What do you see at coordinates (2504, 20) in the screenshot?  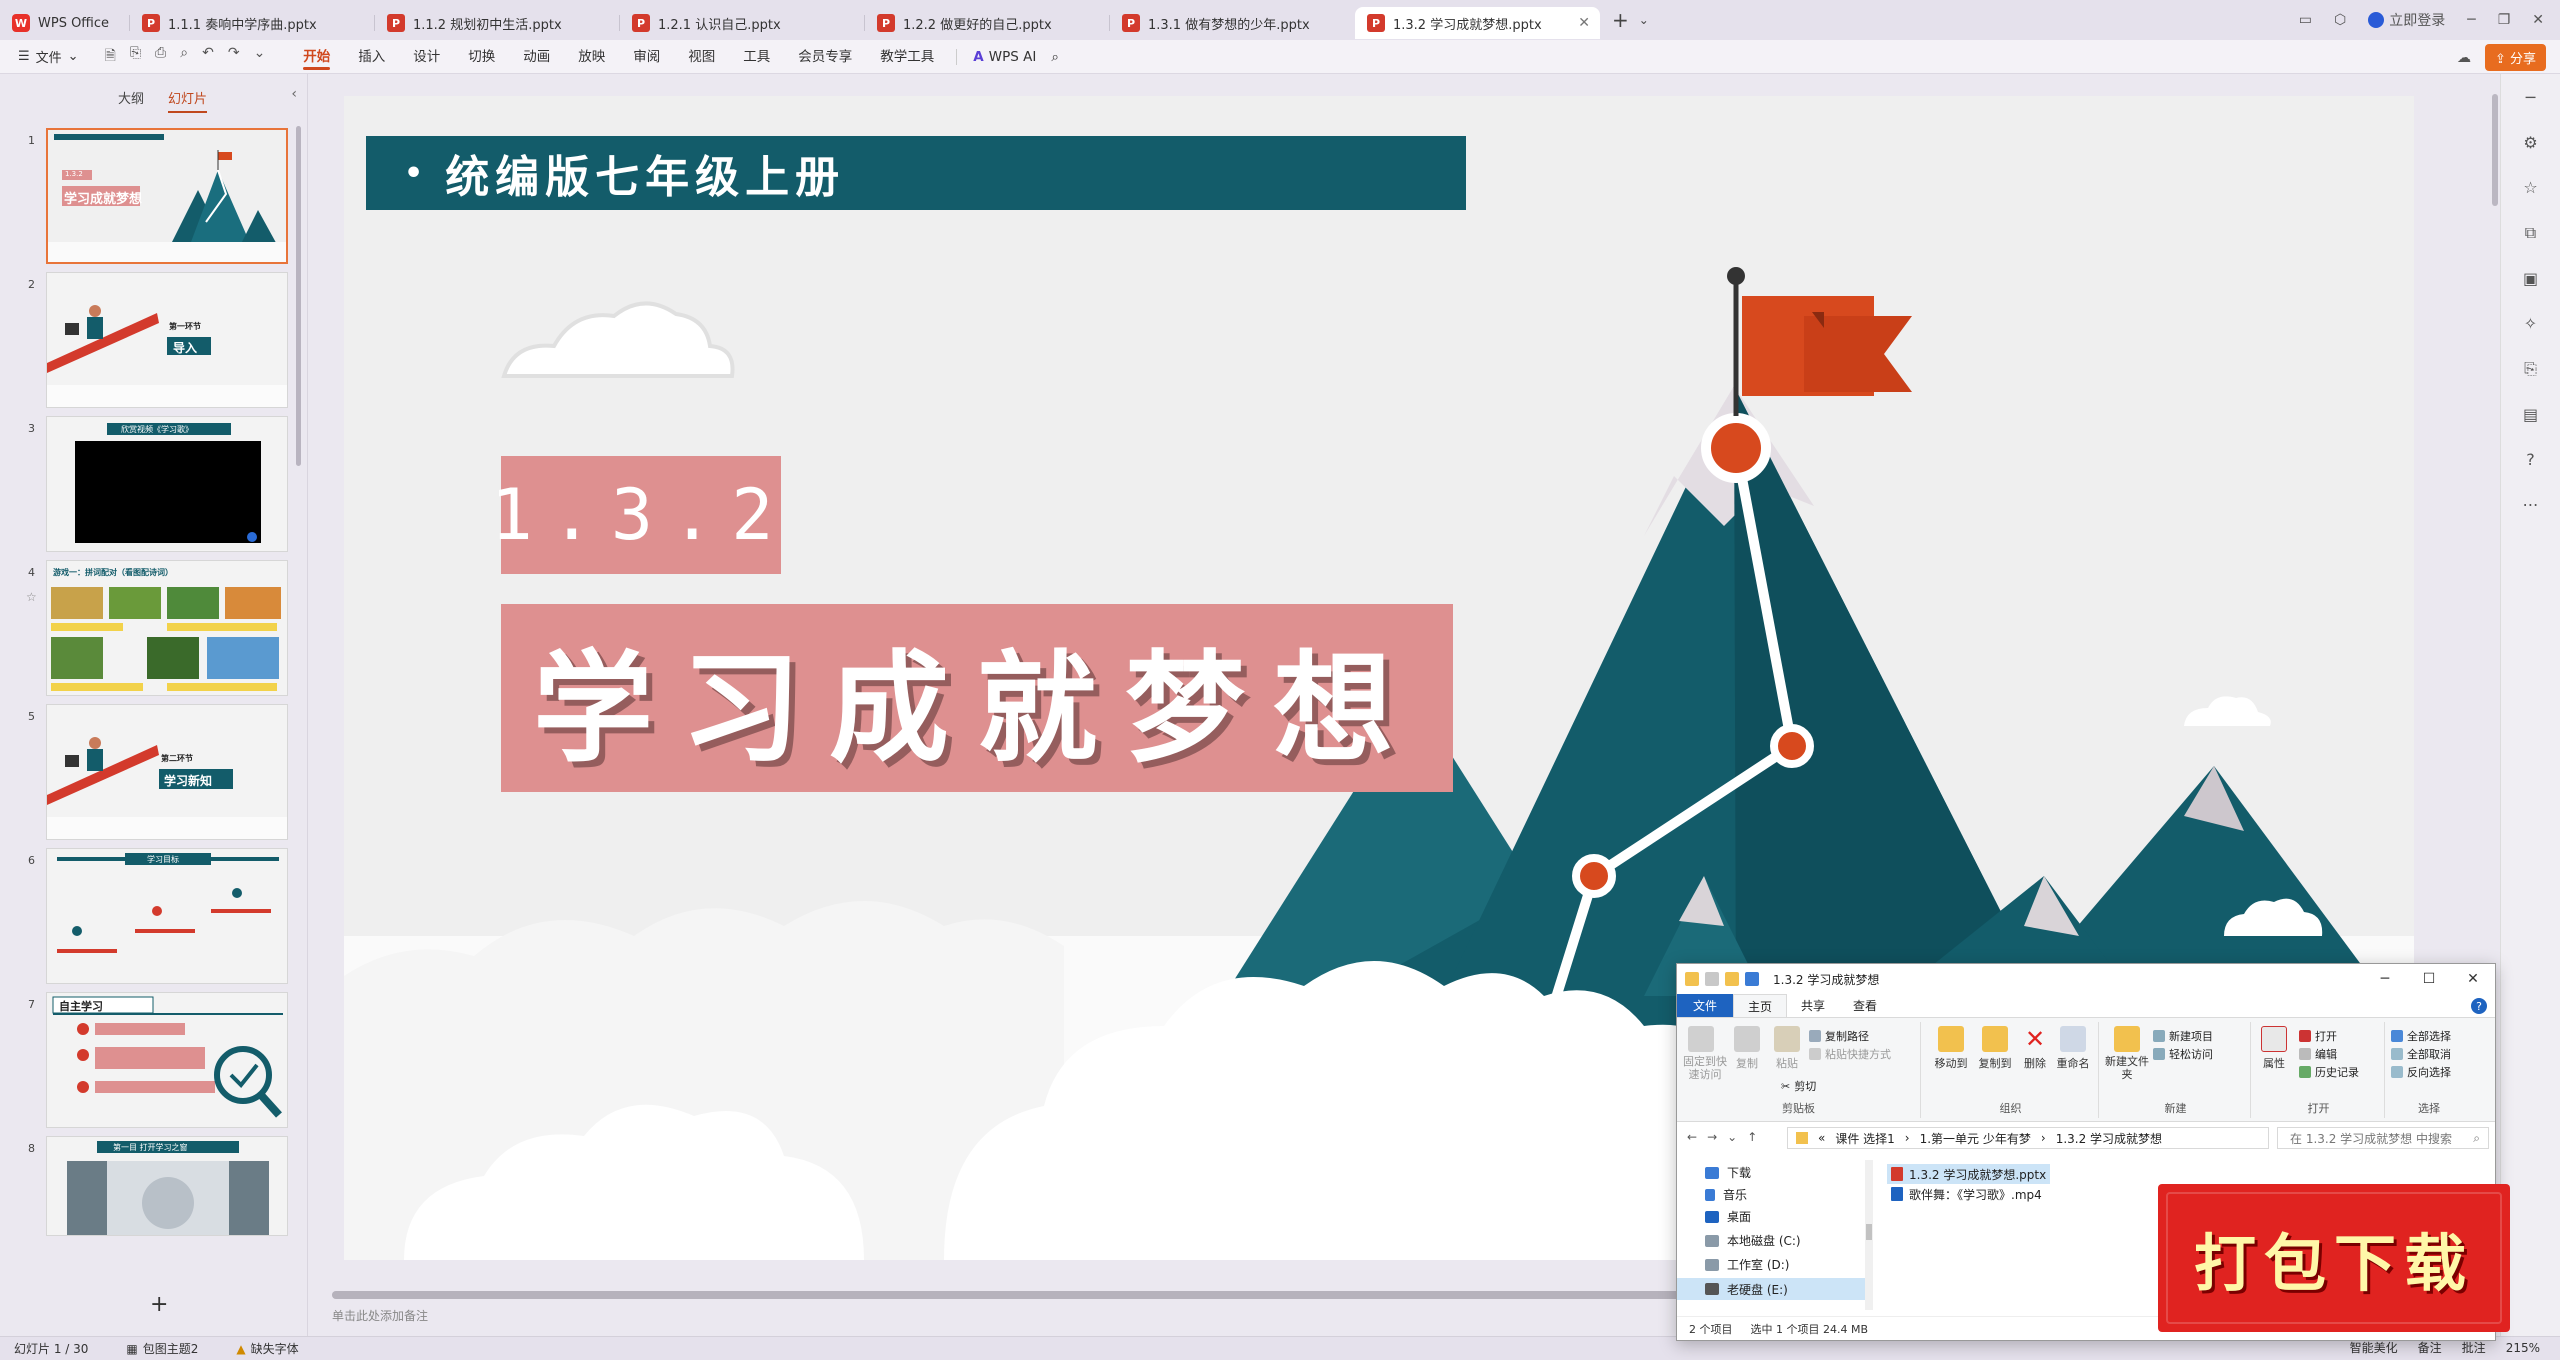 I see `restore-icon: ❐` at bounding box center [2504, 20].